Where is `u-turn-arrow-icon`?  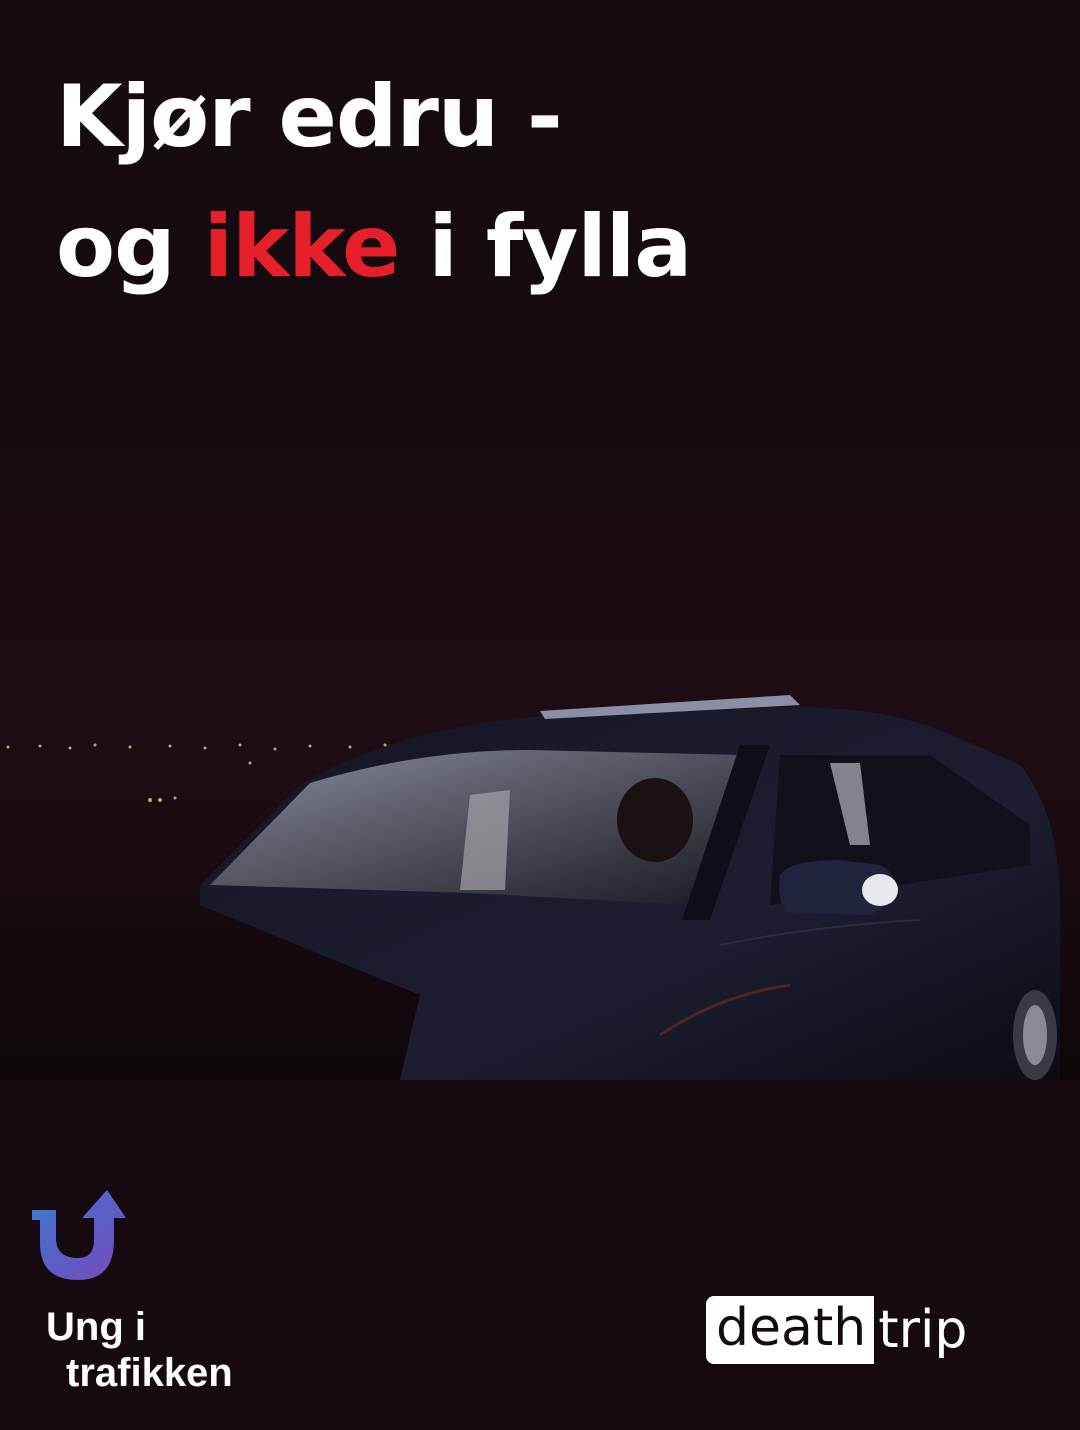 u-turn-arrow-icon is located at coordinates (79, 1235).